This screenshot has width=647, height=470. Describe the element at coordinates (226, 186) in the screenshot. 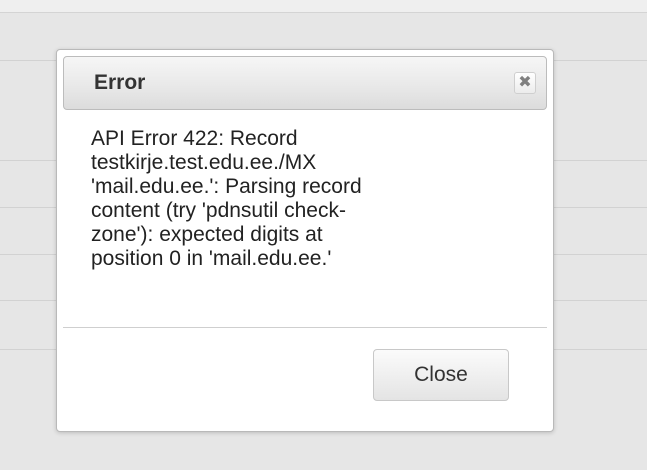

I see `error-message-line: 'mail.edu.ee.': Parsing record` at that location.